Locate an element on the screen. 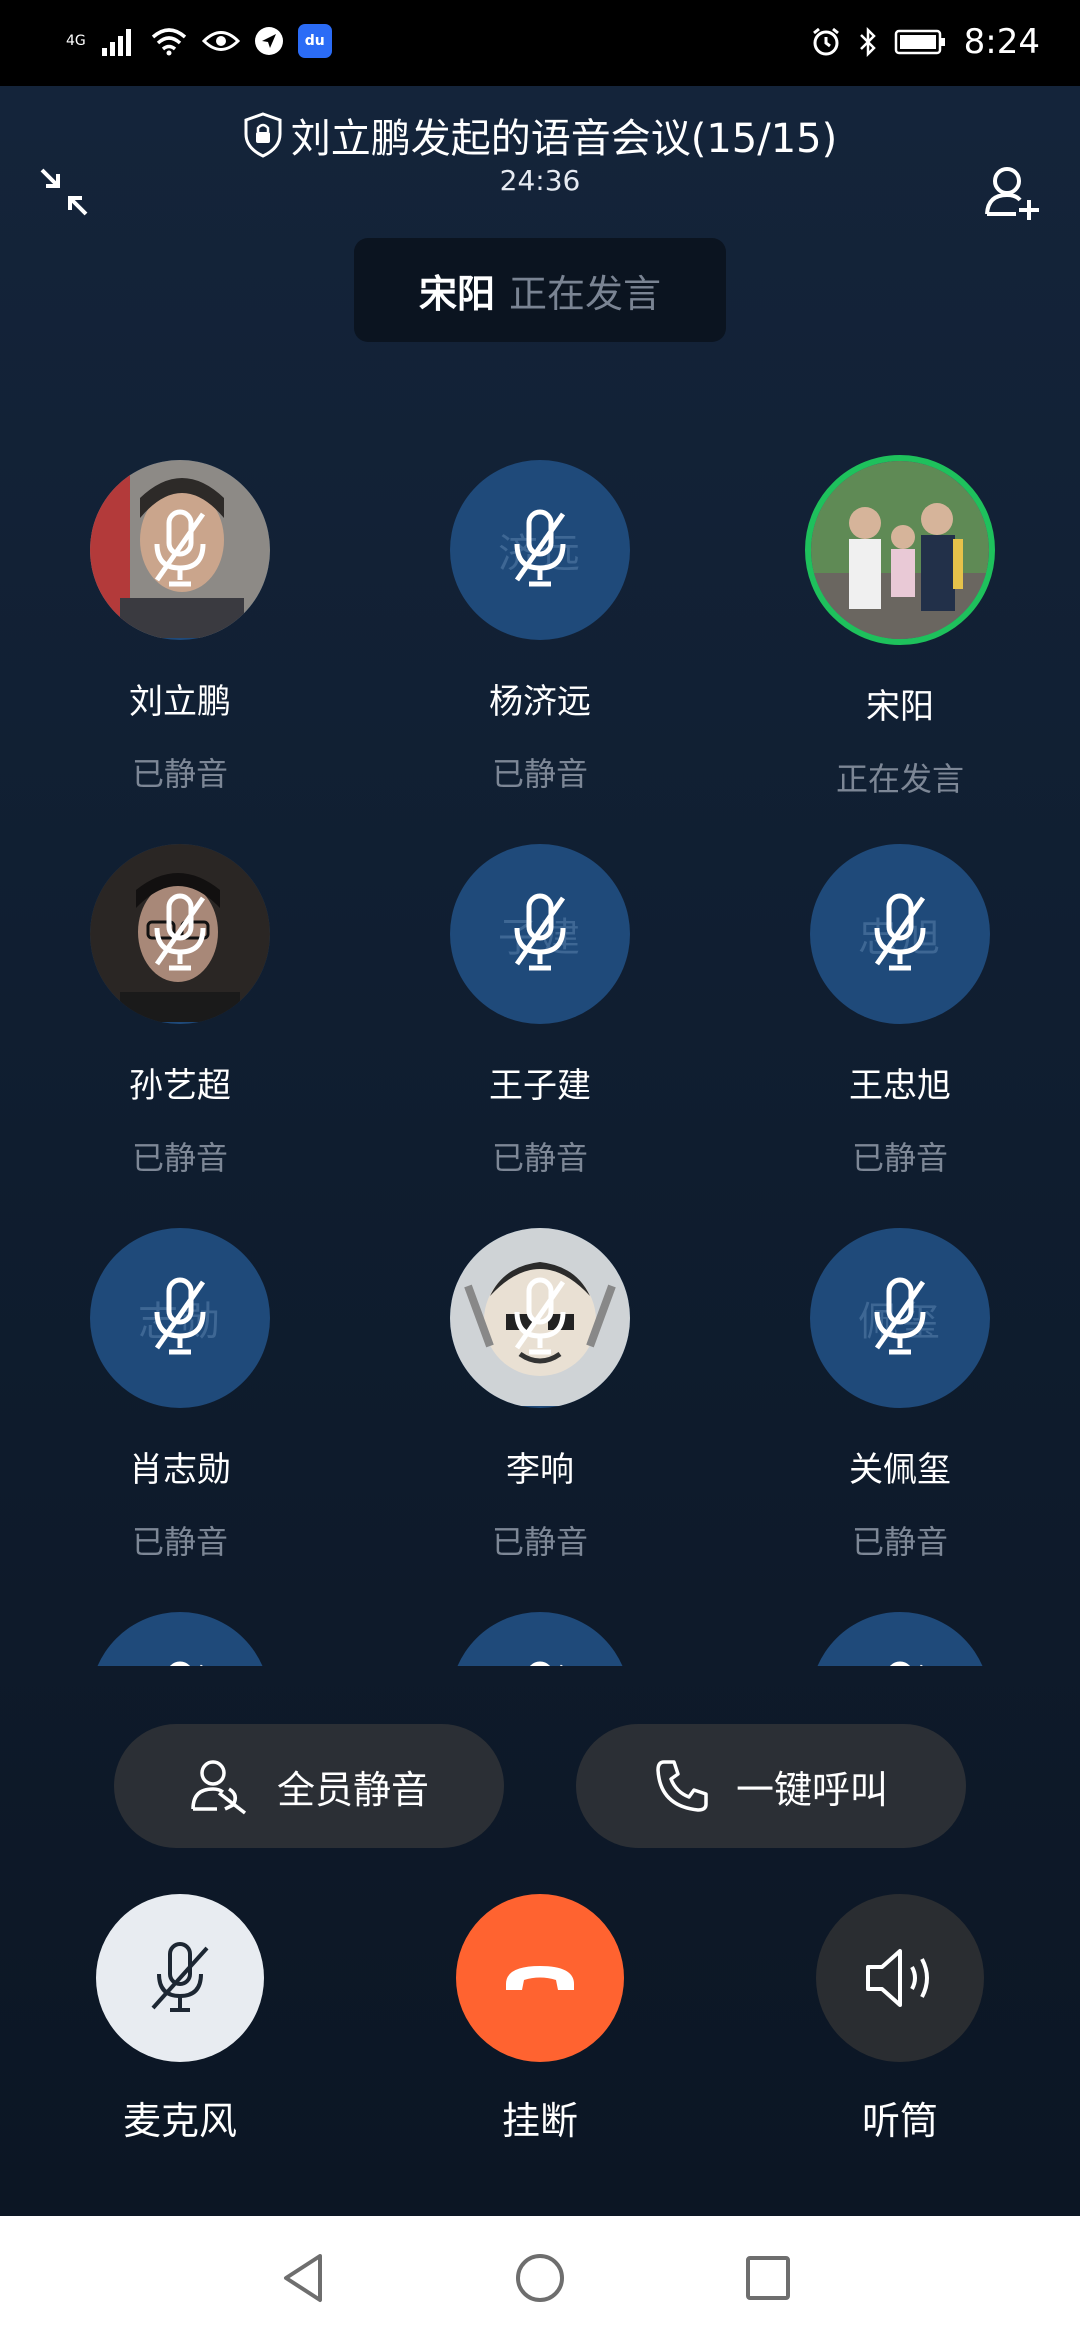 The image size is (1080, 2340). bluetooth-icon is located at coordinates (867, 42).